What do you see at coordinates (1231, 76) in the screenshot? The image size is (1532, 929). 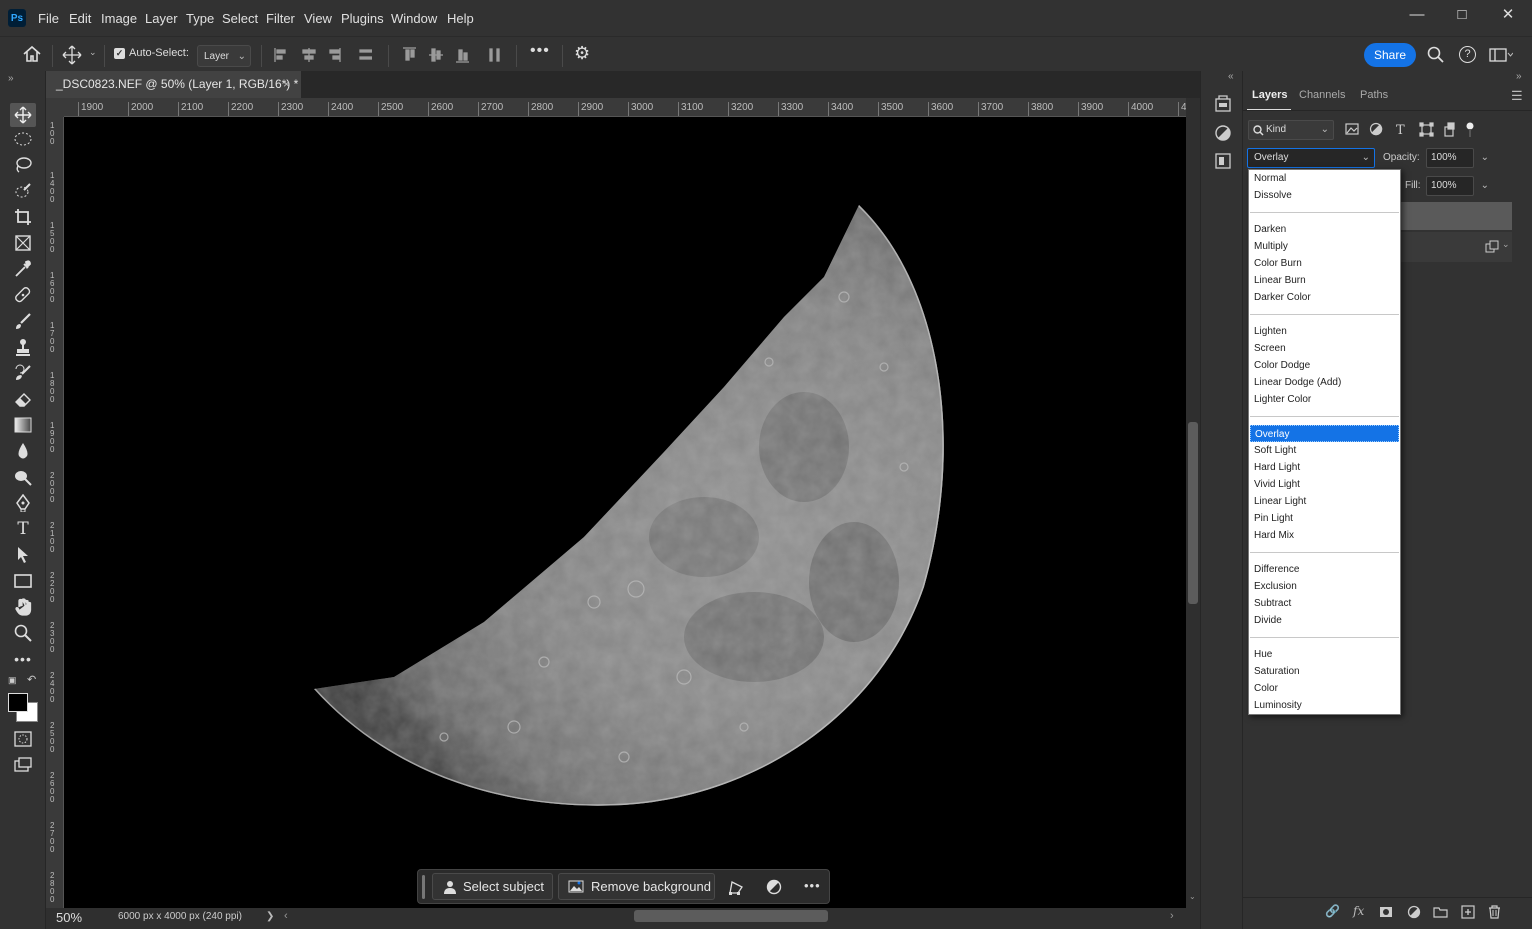 I see `collapse-icon: «` at bounding box center [1231, 76].